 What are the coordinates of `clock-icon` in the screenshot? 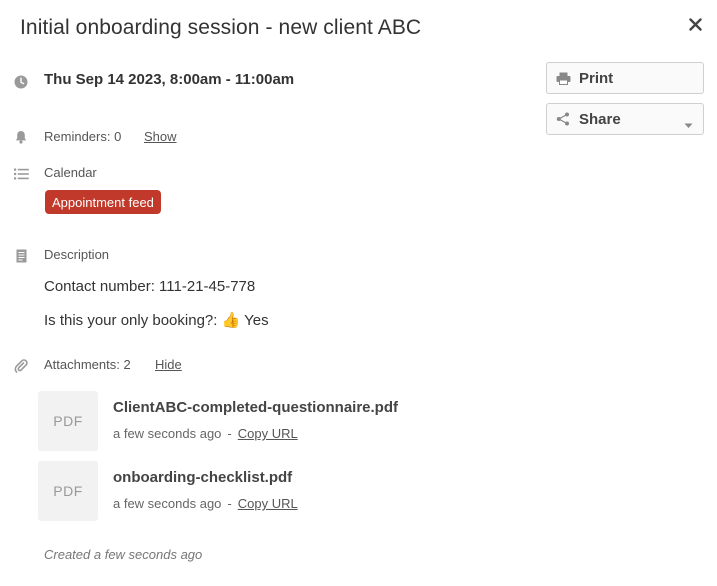 It's located at (21, 82).